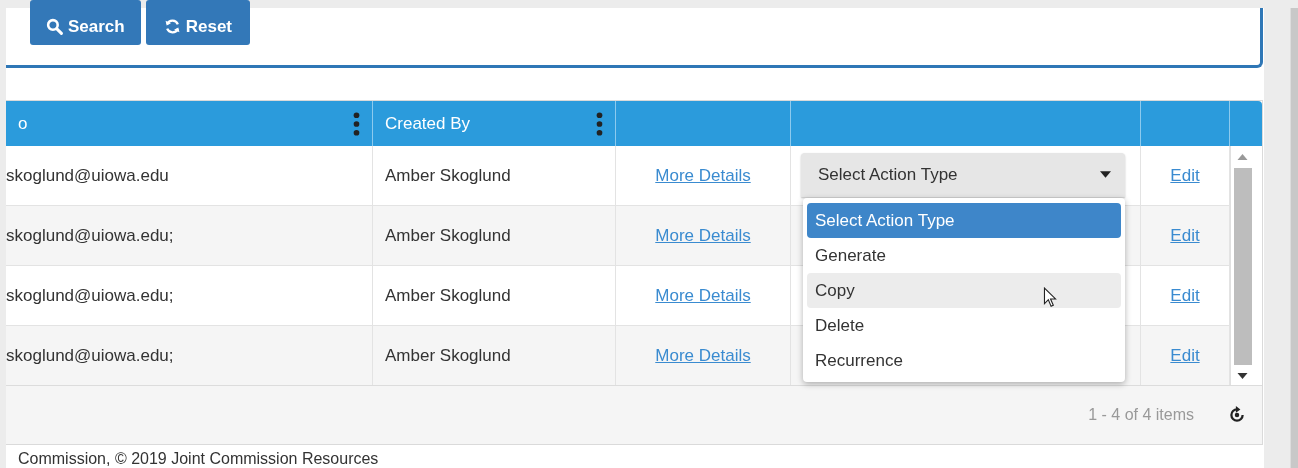 The width and height of the screenshot is (1298, 468). I want to click on dropdown-option: Delete, so click(964, 325).